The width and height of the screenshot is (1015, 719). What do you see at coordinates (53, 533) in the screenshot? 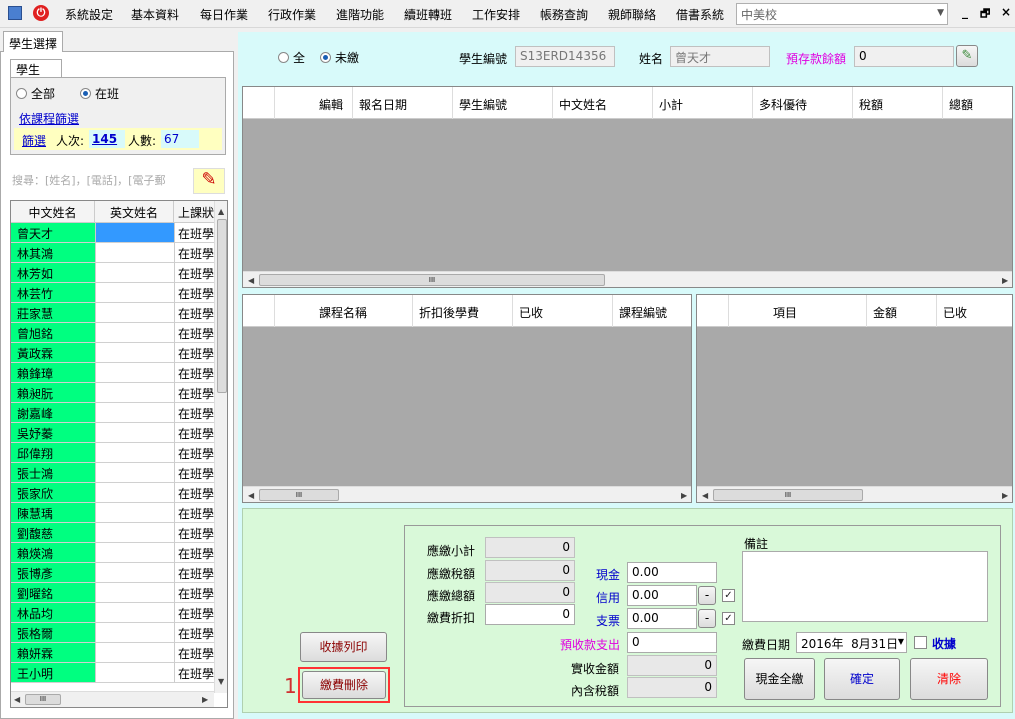
I see `student-chinese-name-cell: 劉馥慈` at bounding box center [53, 533].